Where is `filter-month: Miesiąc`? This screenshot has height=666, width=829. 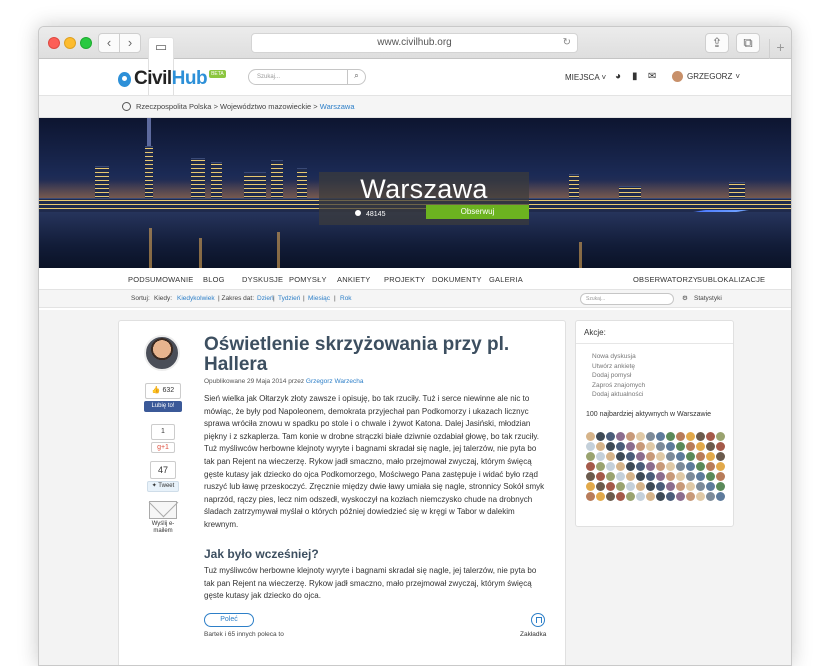 filter-month: Miesiąc is located at coordinates (319, 299).